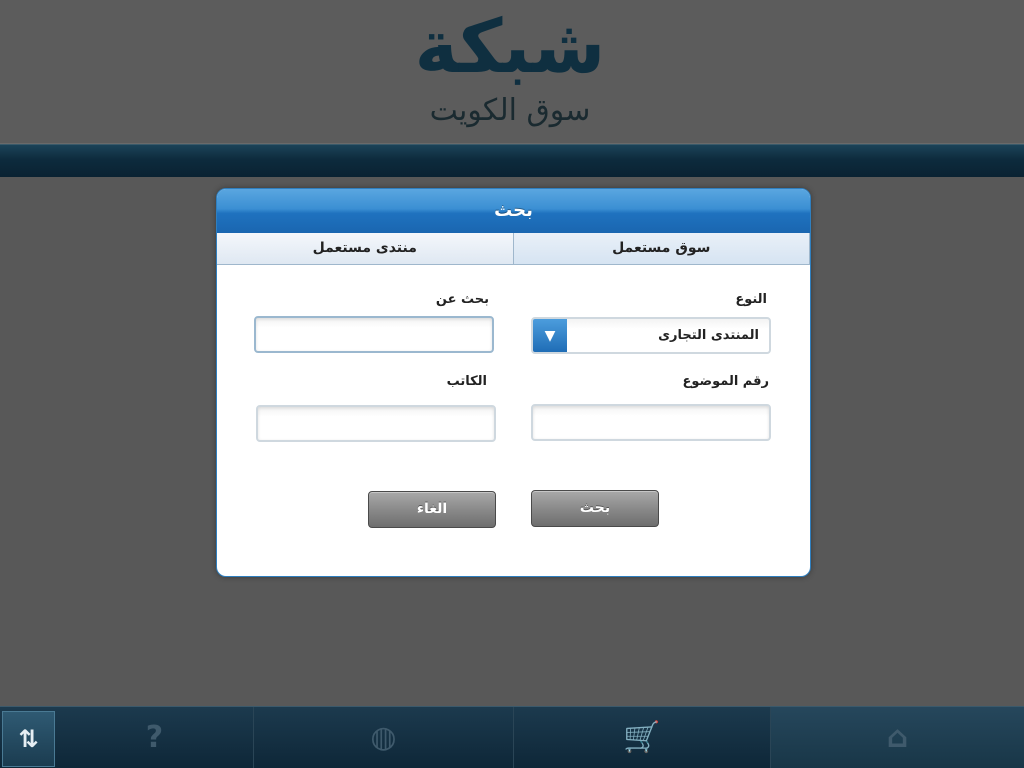 The height and width of the screenshot is (768, 1024). I want to click on sort-icon: ⇅, so click(28, 739).